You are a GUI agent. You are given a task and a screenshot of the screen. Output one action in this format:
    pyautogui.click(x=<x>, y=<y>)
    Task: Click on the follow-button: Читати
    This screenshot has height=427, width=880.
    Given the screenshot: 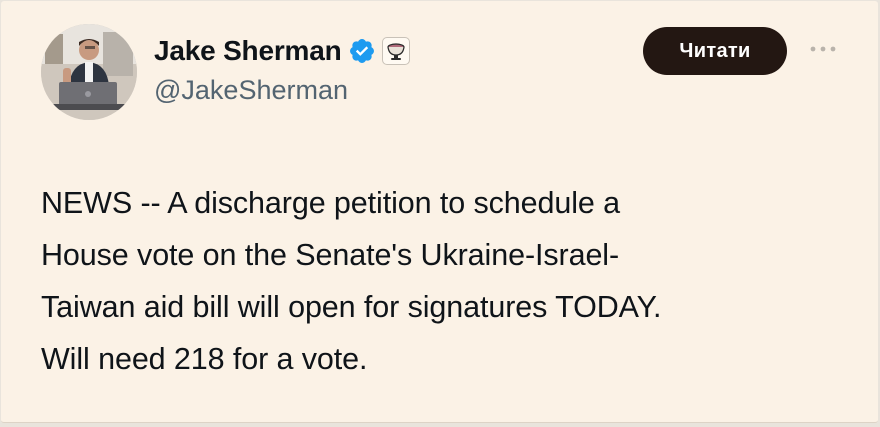 What is the action you would take?
    pyautogui.click(x=715, y=51)
    